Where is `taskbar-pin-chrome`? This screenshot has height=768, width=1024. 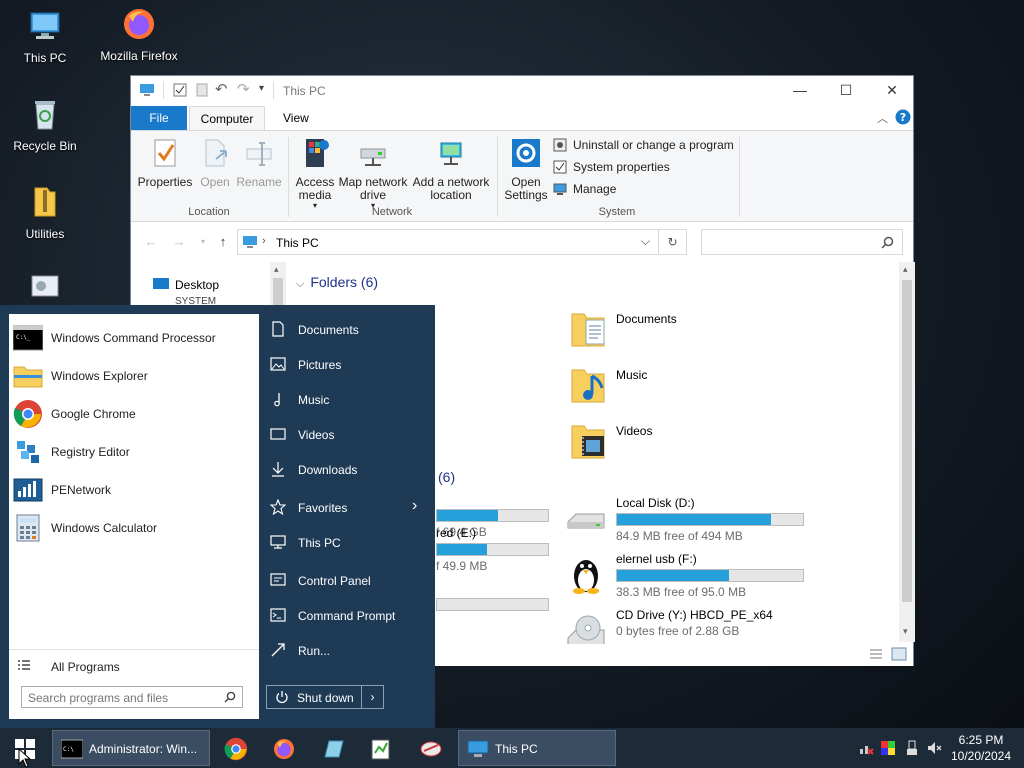 taskbar-pin-chrome is located at coordinates (237, 748).